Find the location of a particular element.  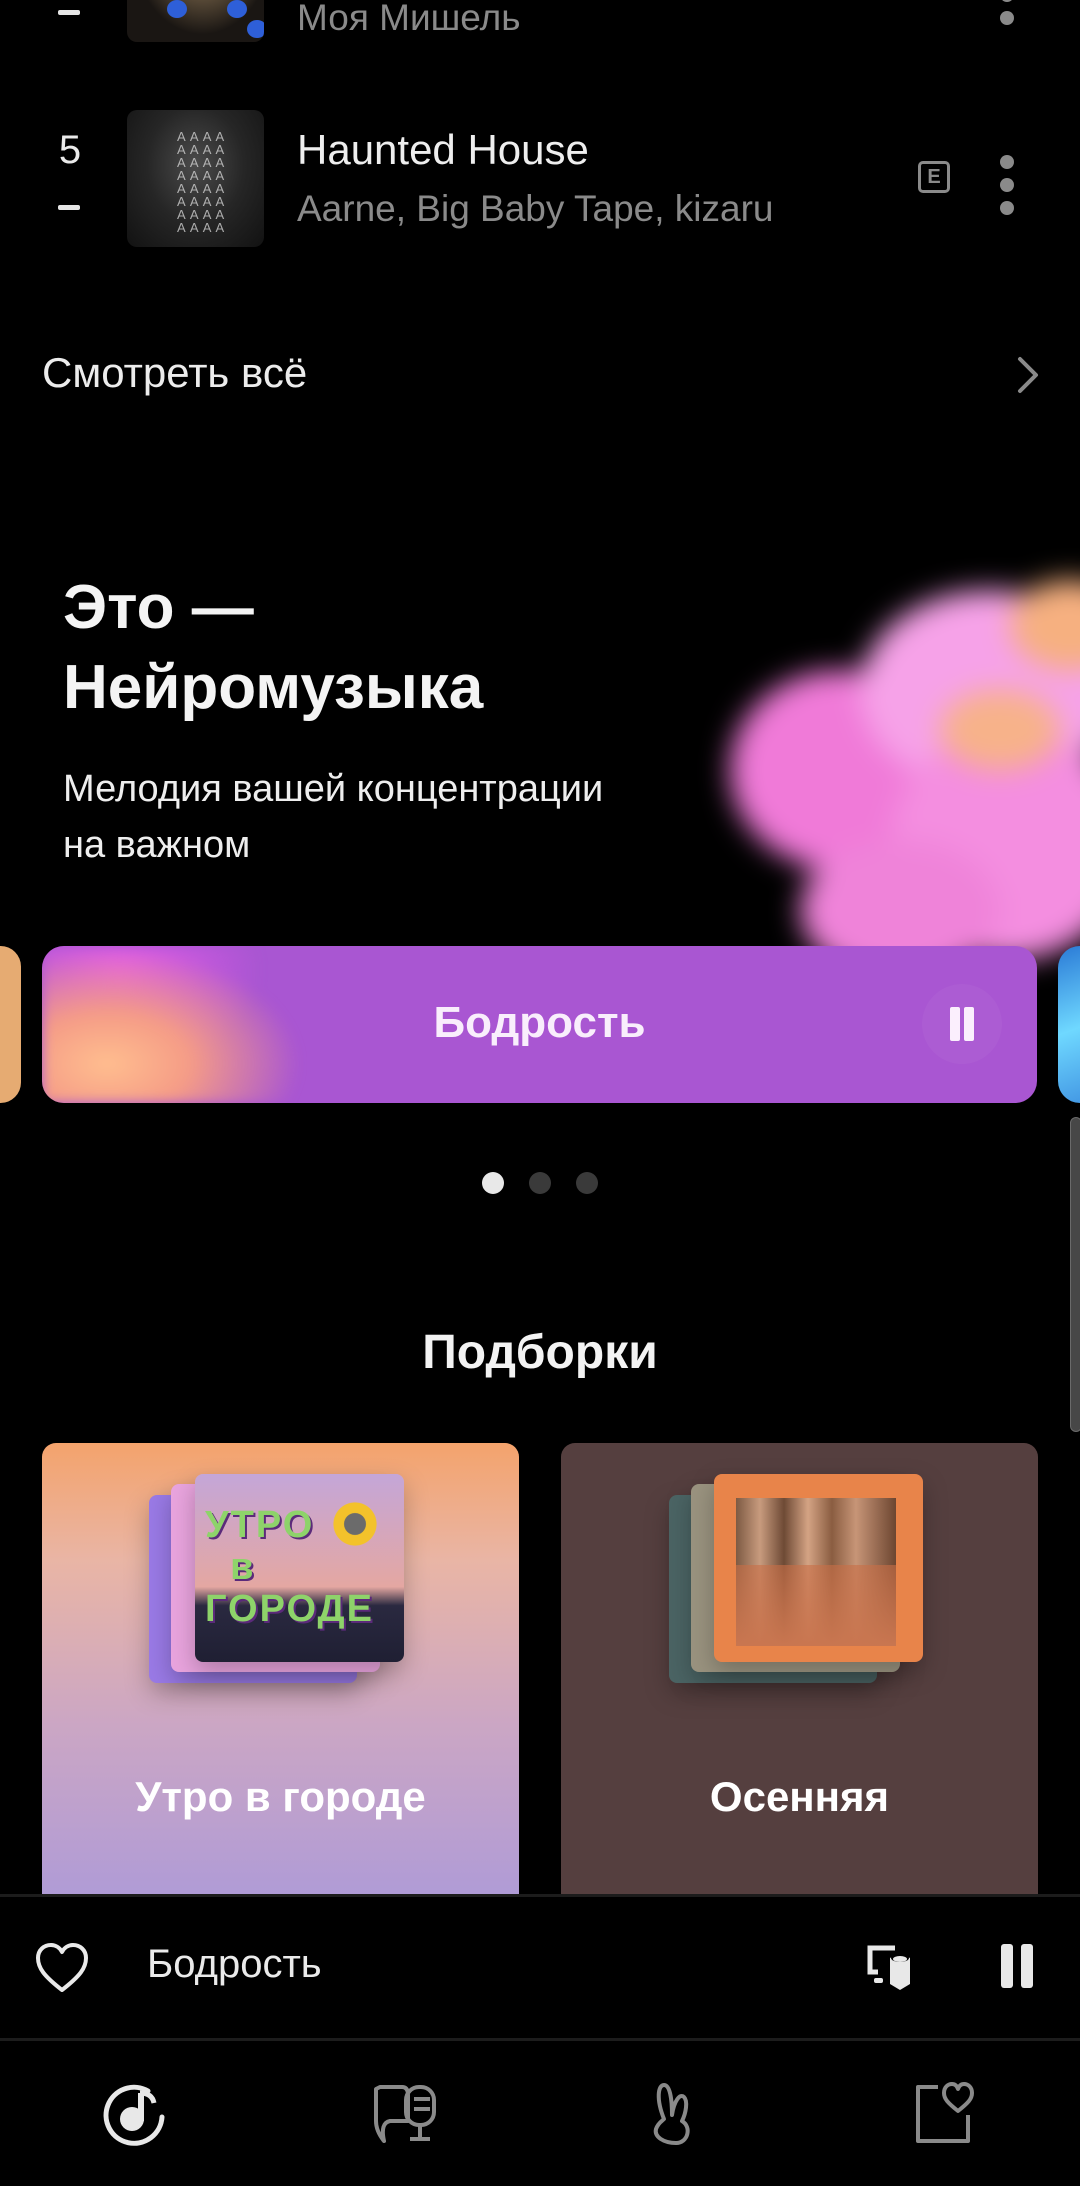

music-wave-icon is located at coordinates (134, 2115).